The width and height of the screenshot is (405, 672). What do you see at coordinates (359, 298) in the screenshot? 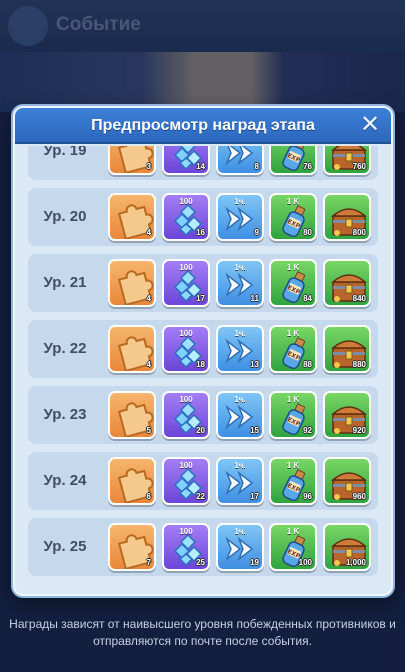
I see `reward-item-quantity: 840` at bounding box center [359, 298].